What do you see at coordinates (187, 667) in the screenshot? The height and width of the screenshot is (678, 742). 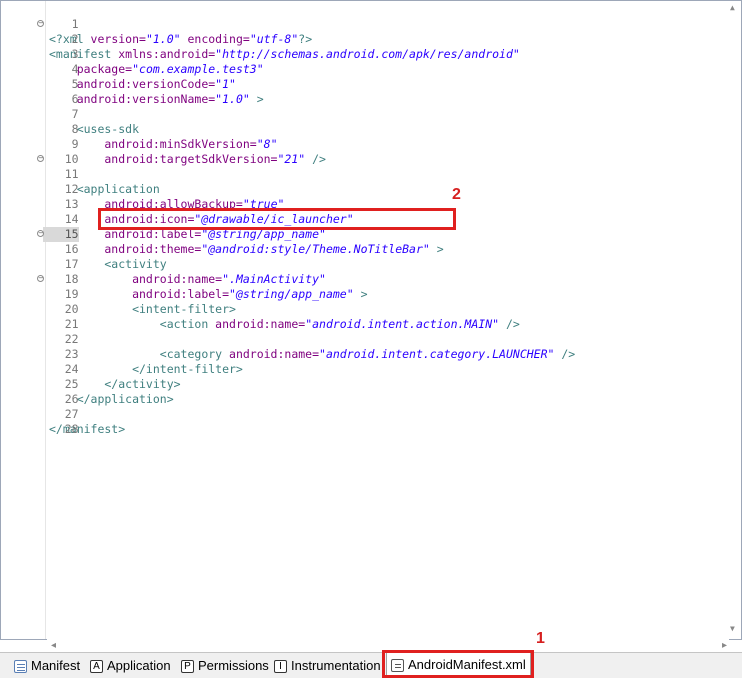 I see `p-icon: P` at bounding box center [187, 667].